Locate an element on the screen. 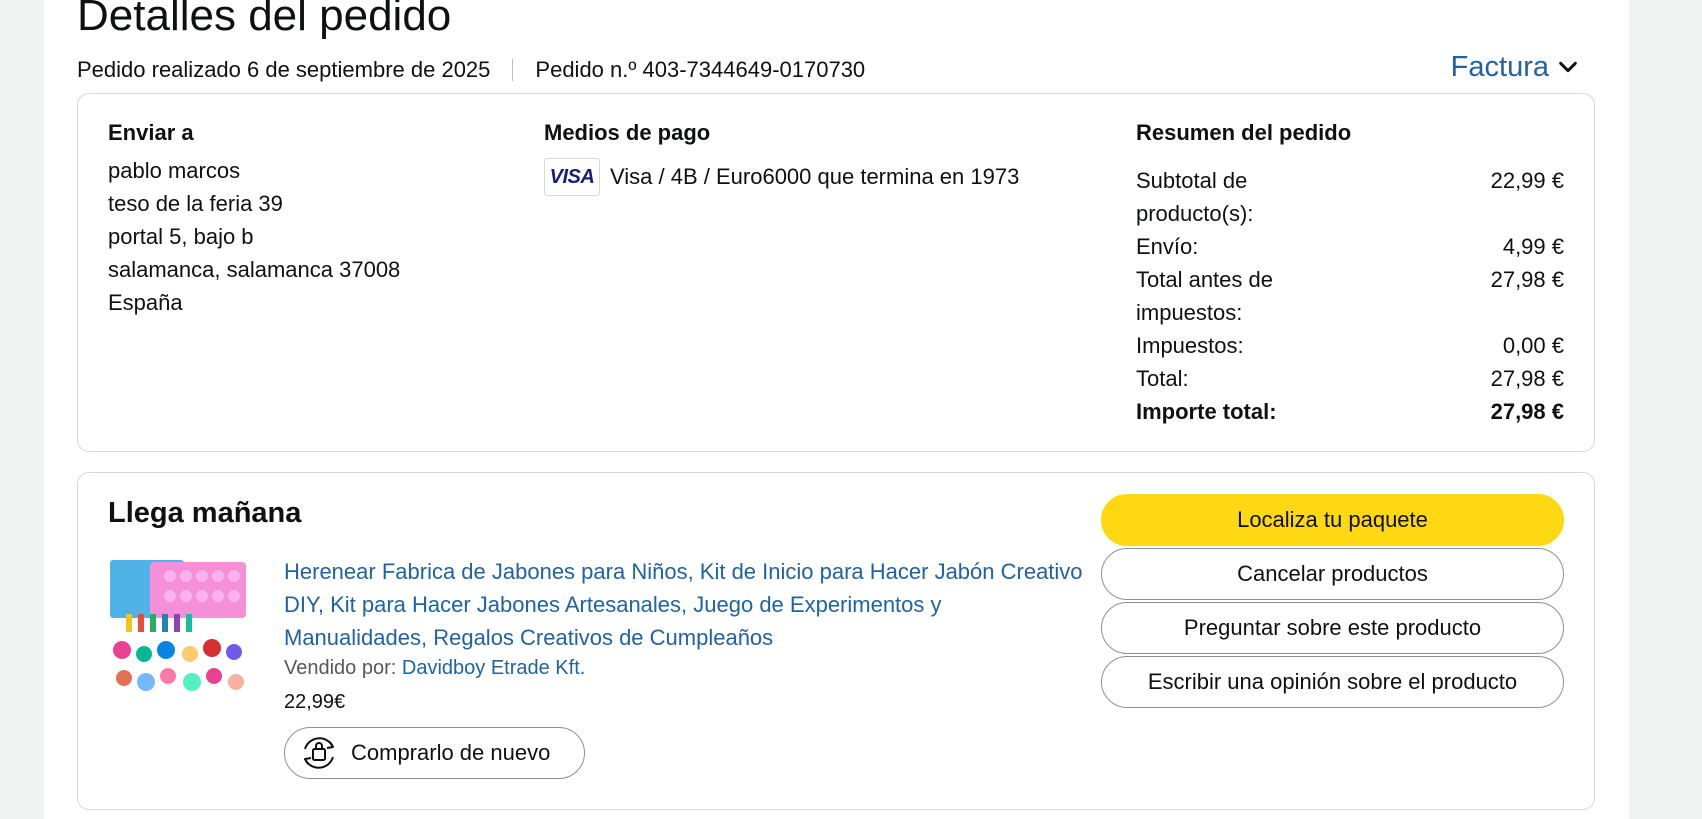  delivery-status: Llega mañana is located at coordinates (205, 513).